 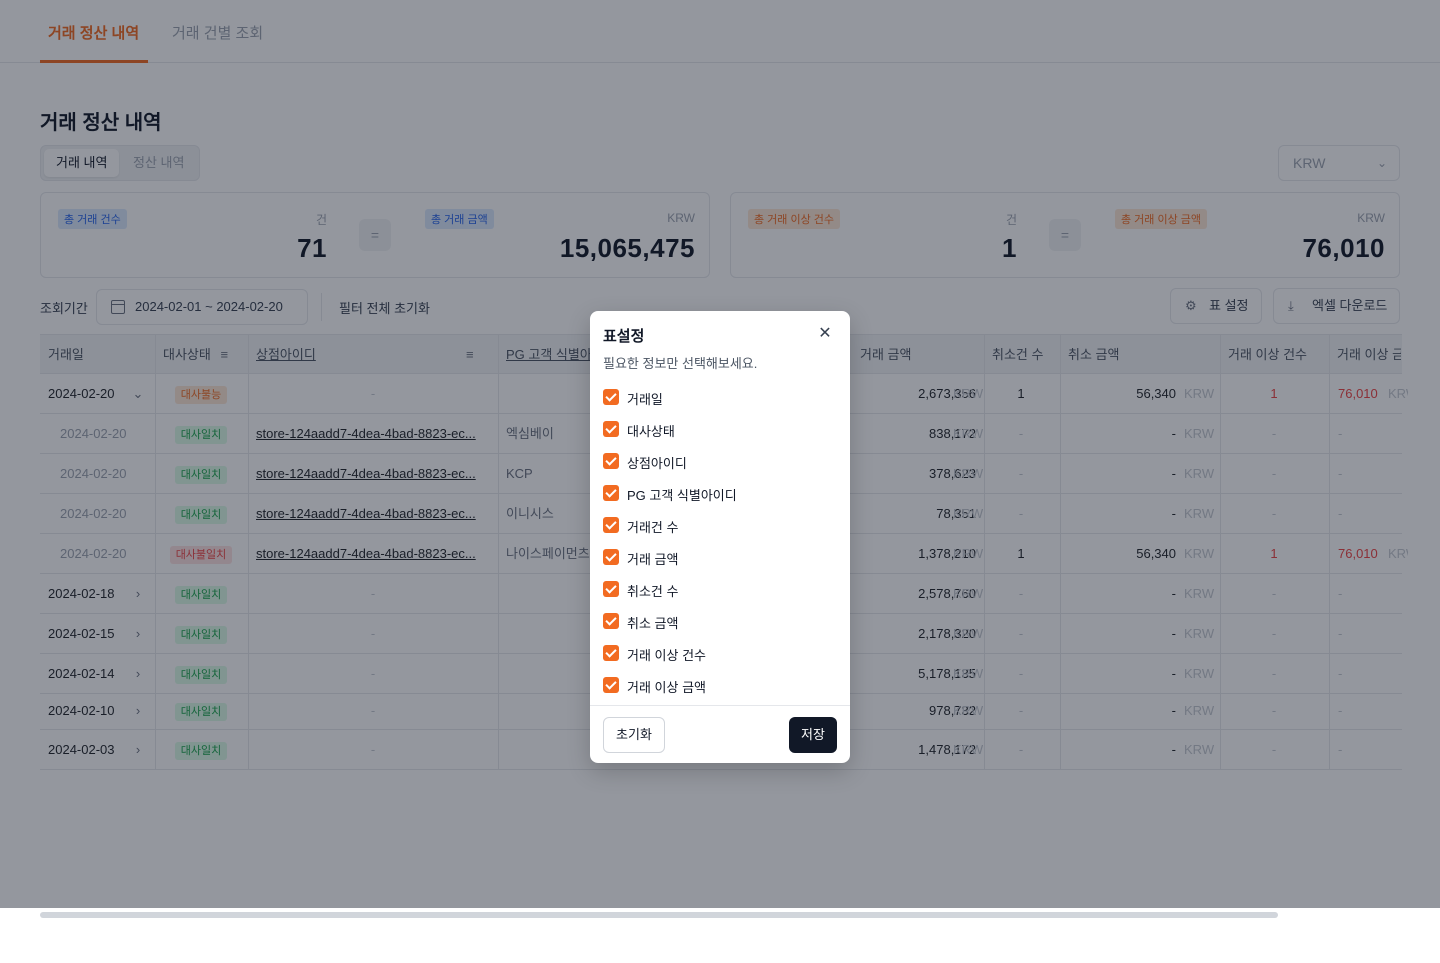 I want to click on save-button: 저장, so click(x=813, y=735).